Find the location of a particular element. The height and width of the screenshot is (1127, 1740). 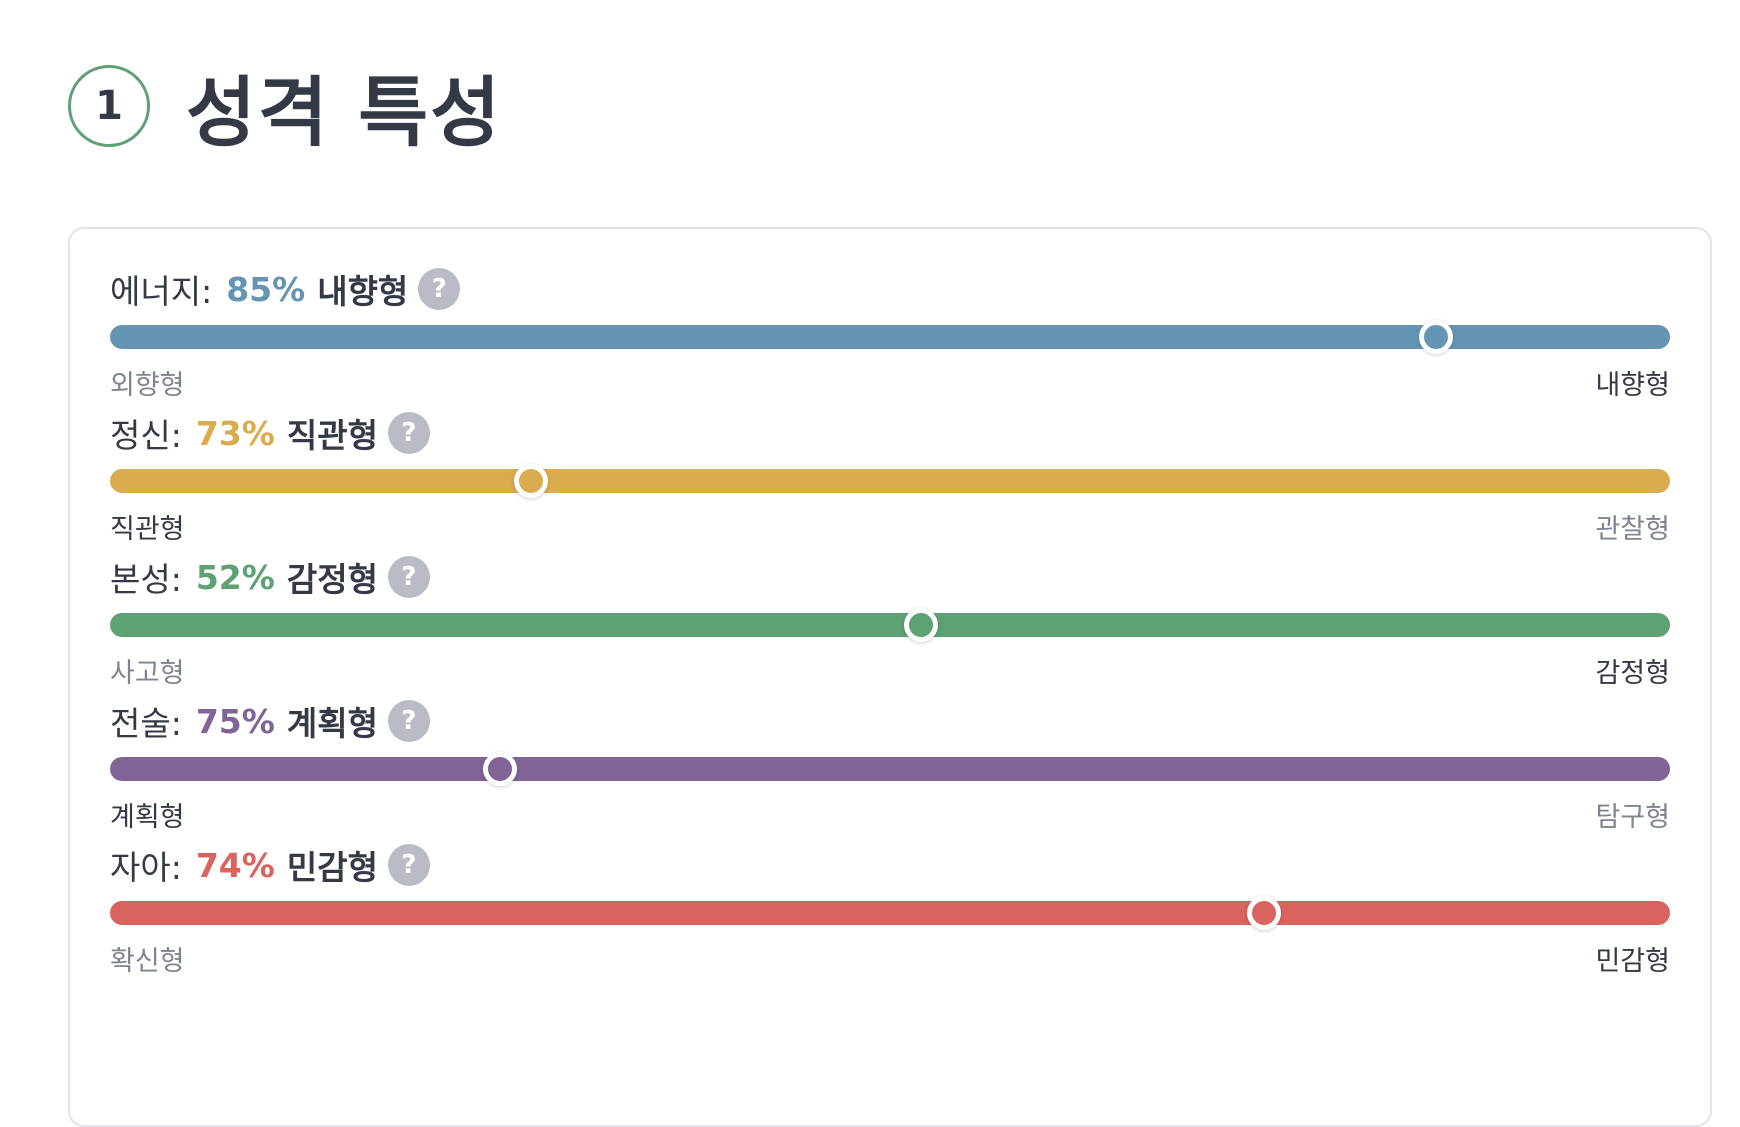

trait-heading: 자아: 74% 민감형 ? is located at coordinates (890, 865).